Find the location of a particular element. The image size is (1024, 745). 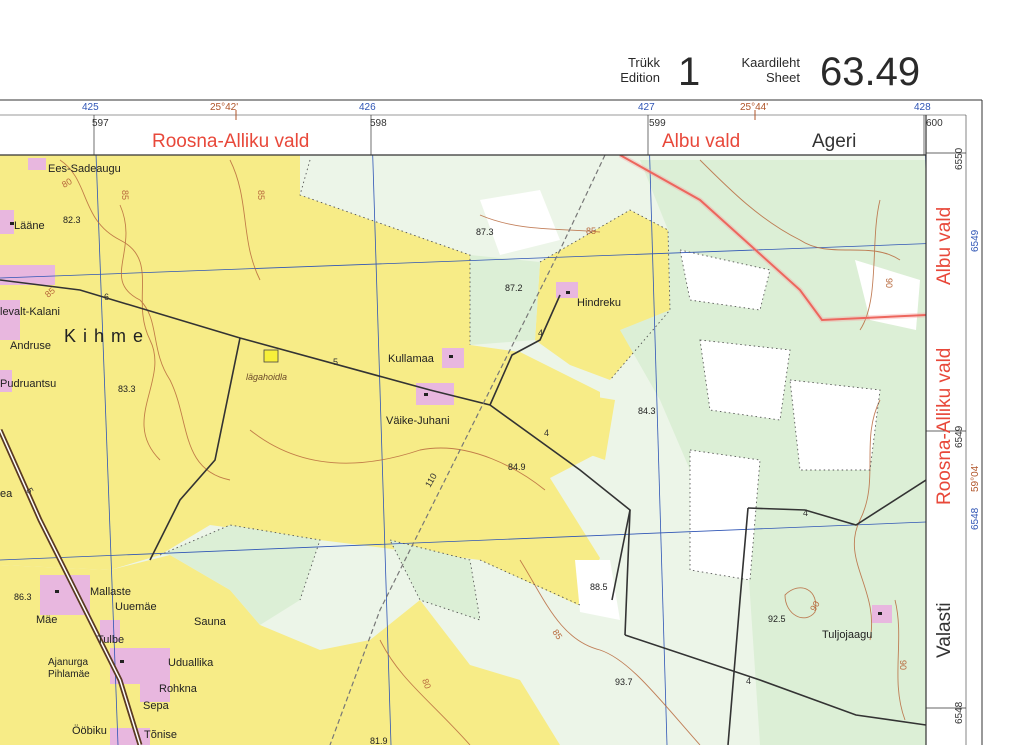

place-pihlamae: Pihlamäe is located at coordinates (69, 674).